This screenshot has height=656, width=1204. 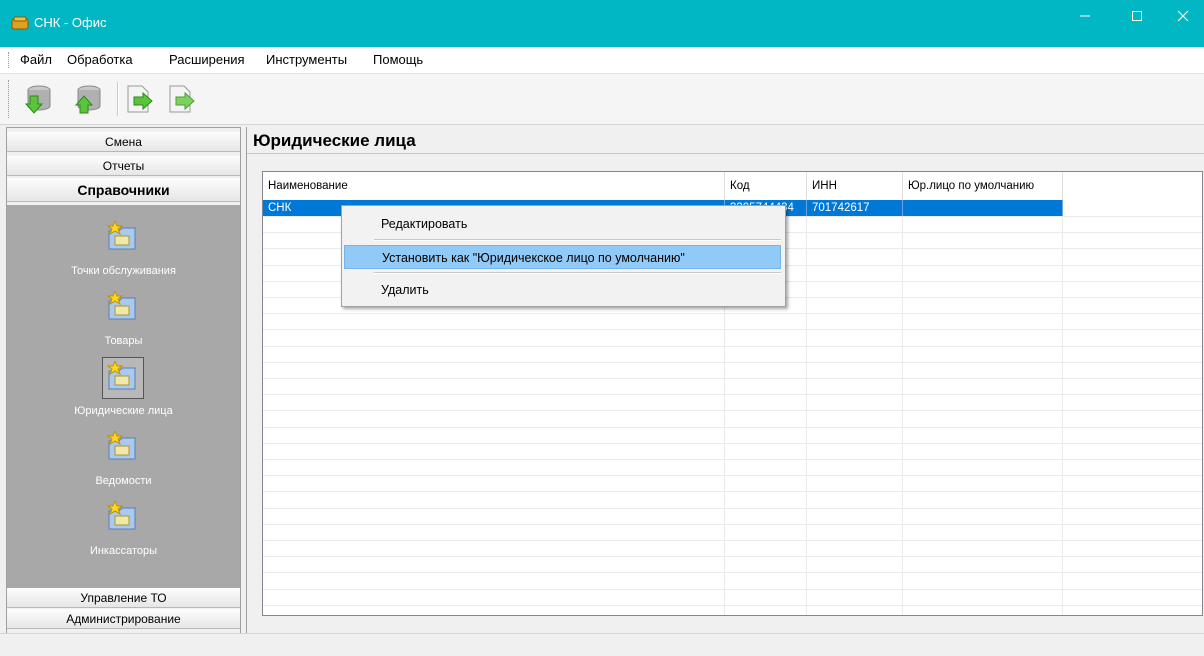 I want to click on close-button, so click(x=1182, y=16).